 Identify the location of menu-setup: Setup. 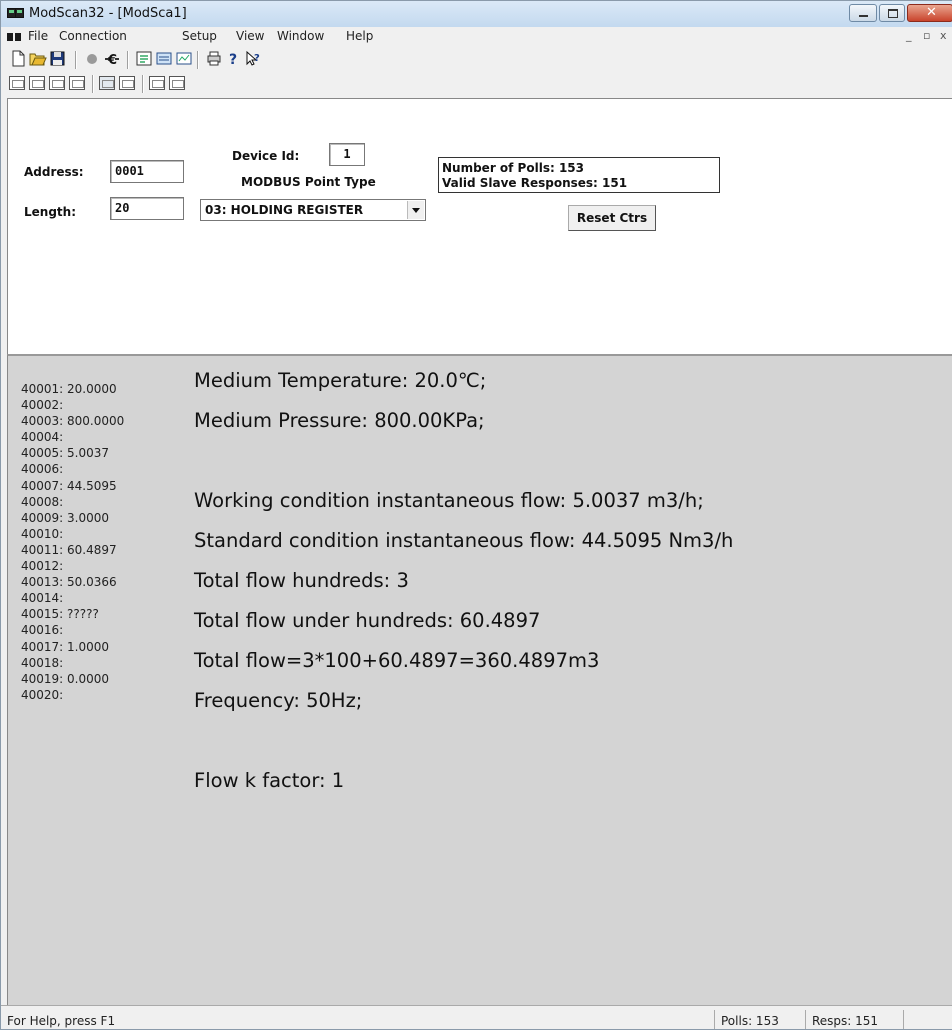
(199, 36).